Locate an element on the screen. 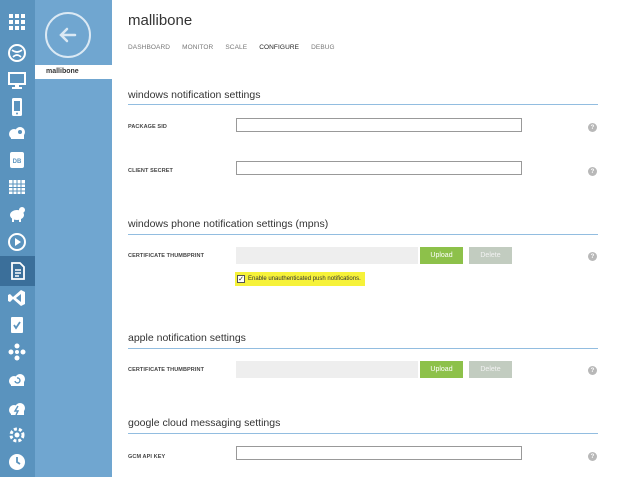  windows-section-title: windows notification settings is located at coordinates (194, 95).